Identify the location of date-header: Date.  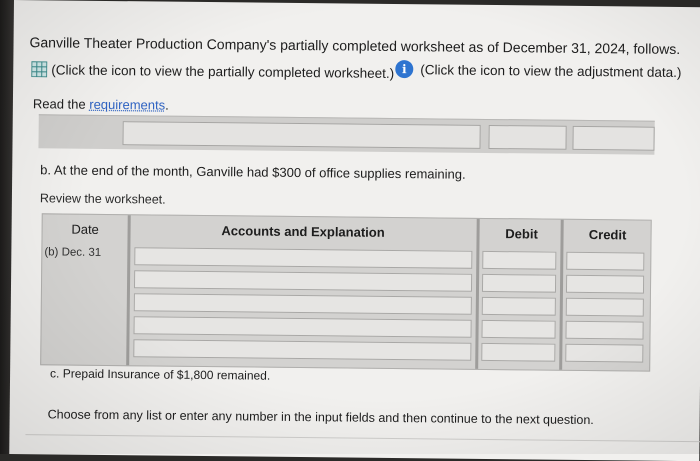
(84, 228).